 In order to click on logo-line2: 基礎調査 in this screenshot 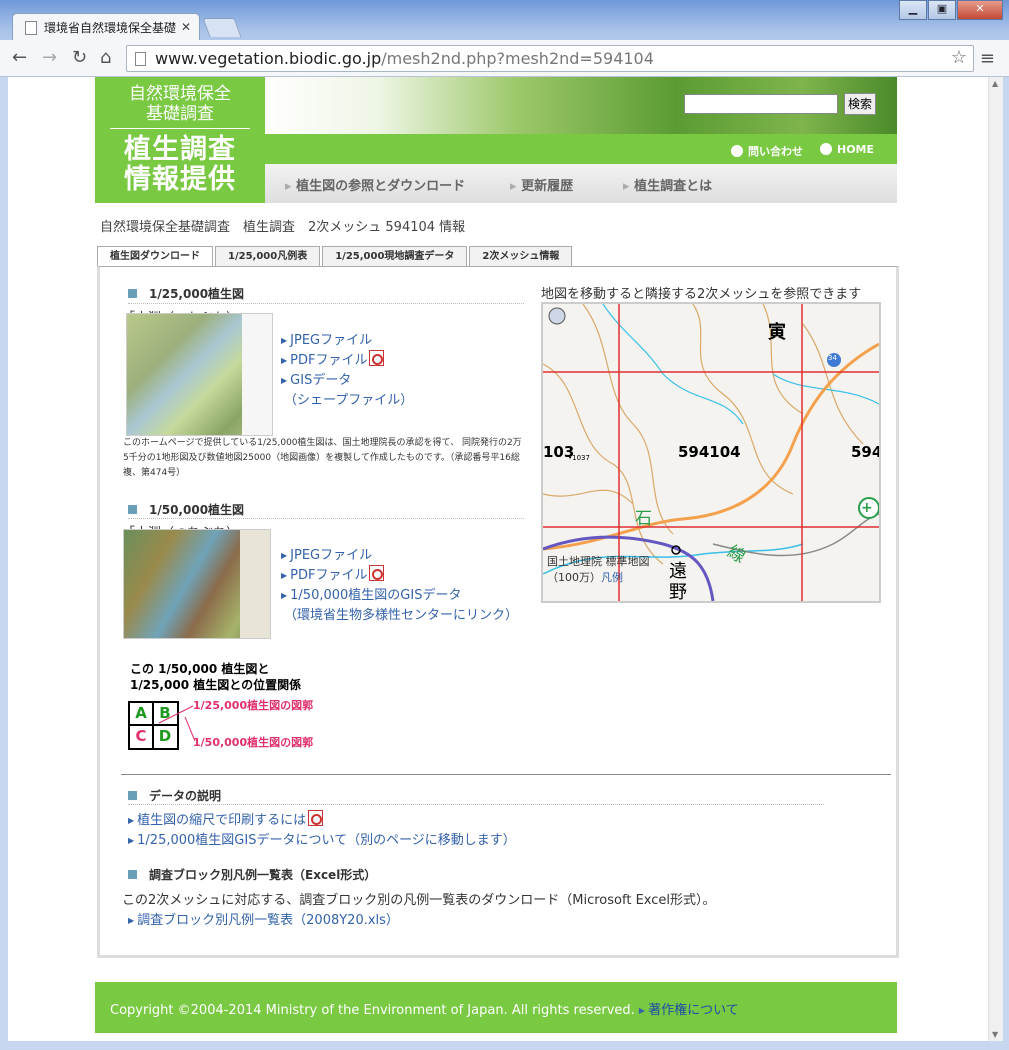, I will do `click(180, 114)`.